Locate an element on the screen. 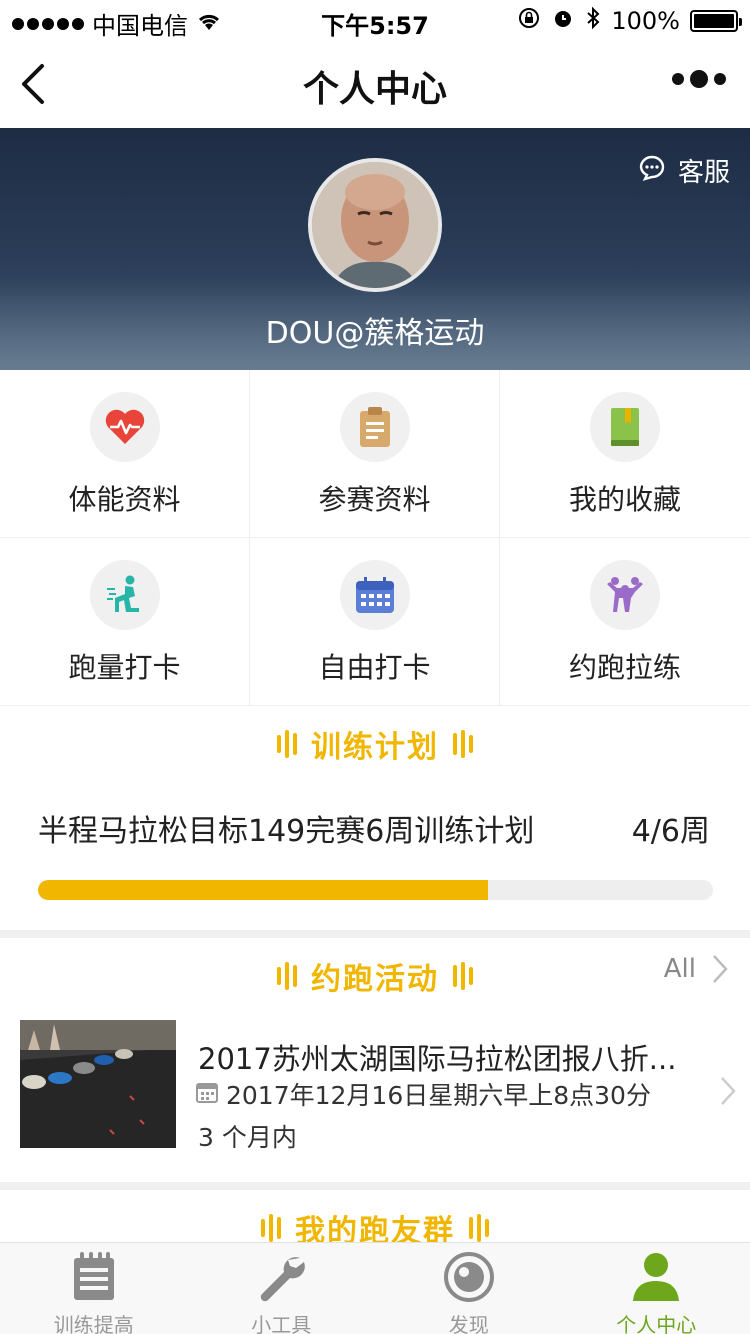 This screenshot has height=1334, width=750. menu-item-race-profile: 参赛资料 is located at coordinates (375, 454).